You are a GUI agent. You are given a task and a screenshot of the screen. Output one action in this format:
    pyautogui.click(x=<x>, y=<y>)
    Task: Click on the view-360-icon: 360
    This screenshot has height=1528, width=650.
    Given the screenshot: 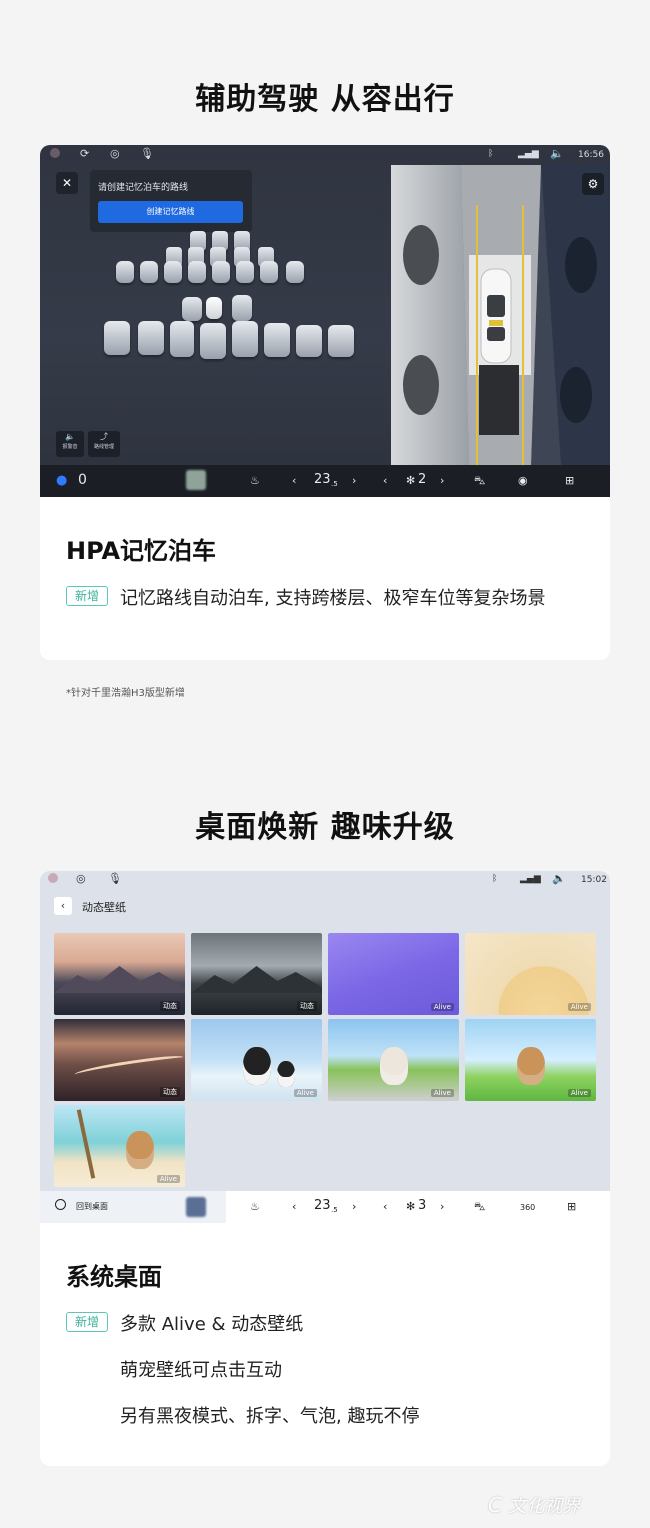 What is the action you would take?
    pyautogui.click(x=527, y=1208)
    